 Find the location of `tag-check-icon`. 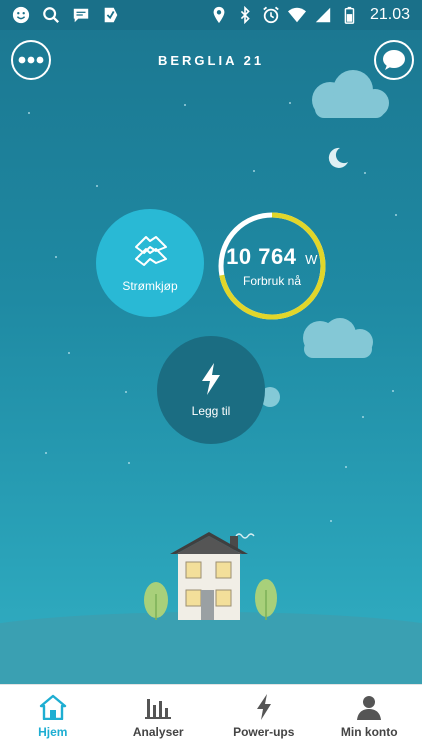

tag-check-icon is located at coordinates (111, 15).